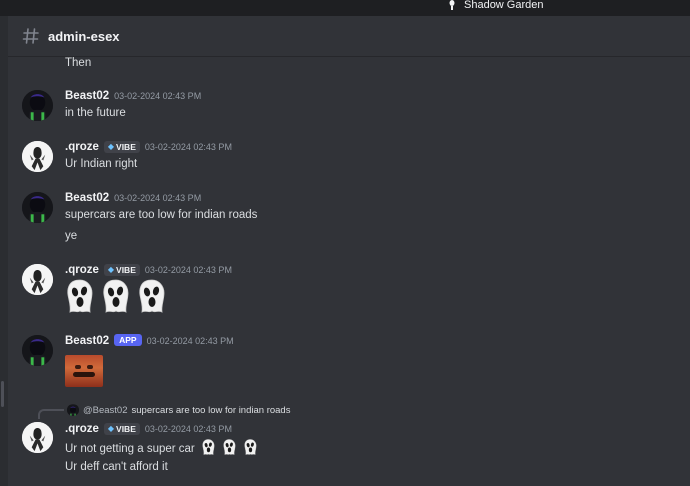 The image size is (690, 486). What do you see at coordinates (95, 113) in the screenshot?
I see `message-text: in the future` at bounding box center [95, 113].